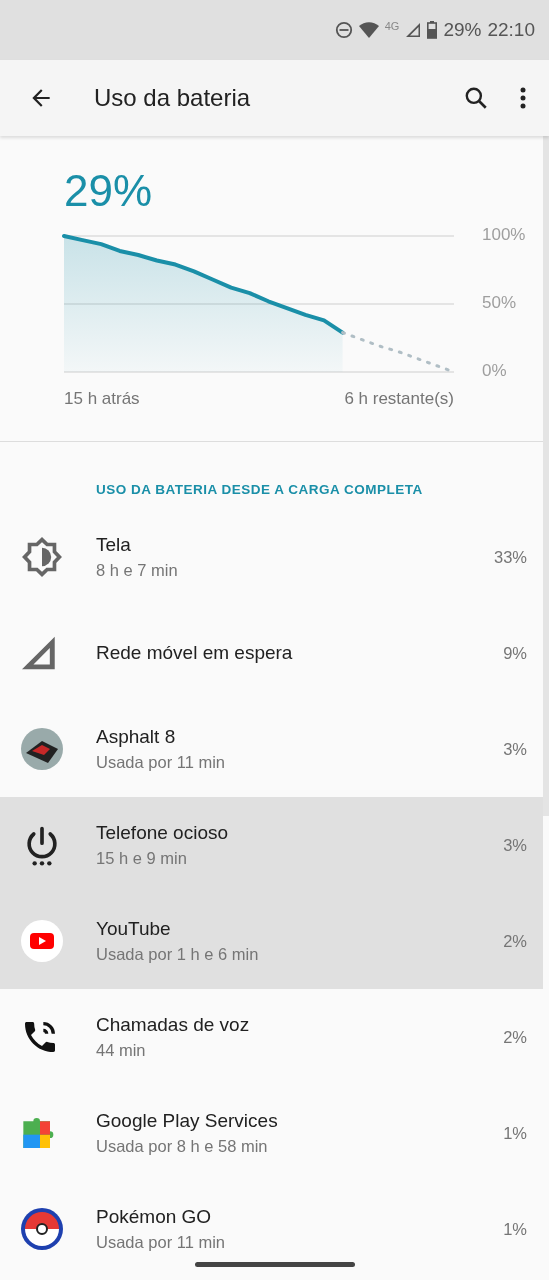  Describe the element at coordinates (121, 1050) in the screenshot. I see `item-usage-time: 44 min` at that location.